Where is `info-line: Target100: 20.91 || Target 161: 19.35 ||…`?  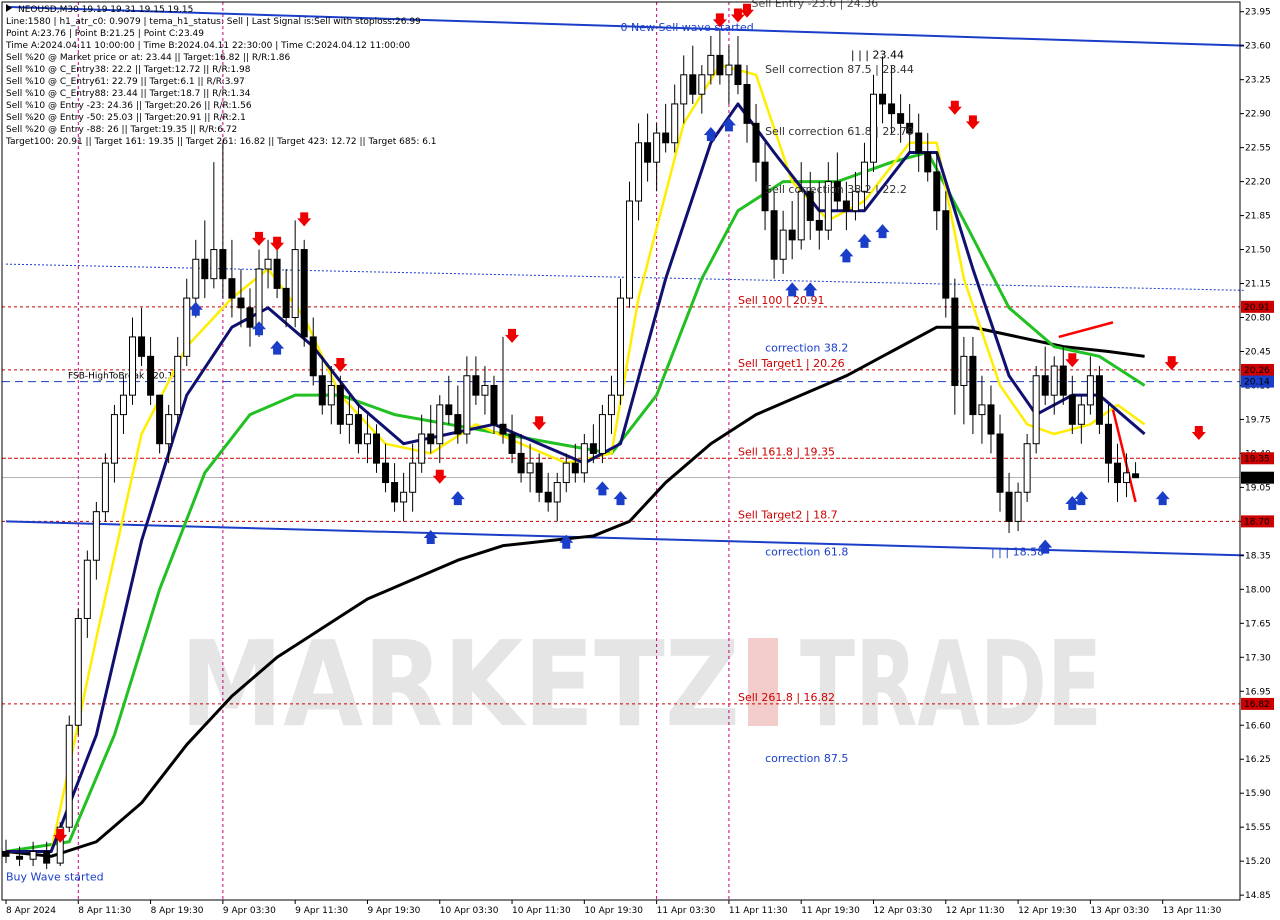
info-line: Target100: 20.91 || Target 161: 19.35 ||… is located at coordinates (221, 142).